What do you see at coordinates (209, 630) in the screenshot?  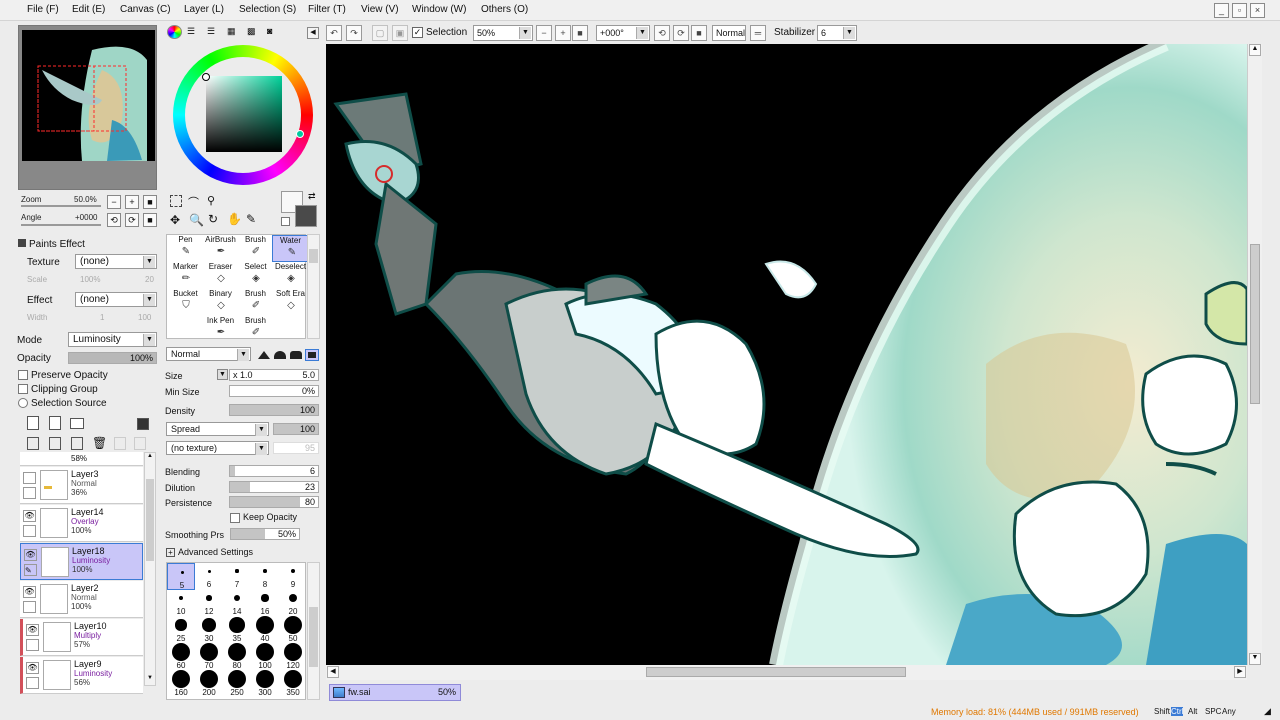 I see `brush-size-preset: 30` at bounding box center [209, 630].